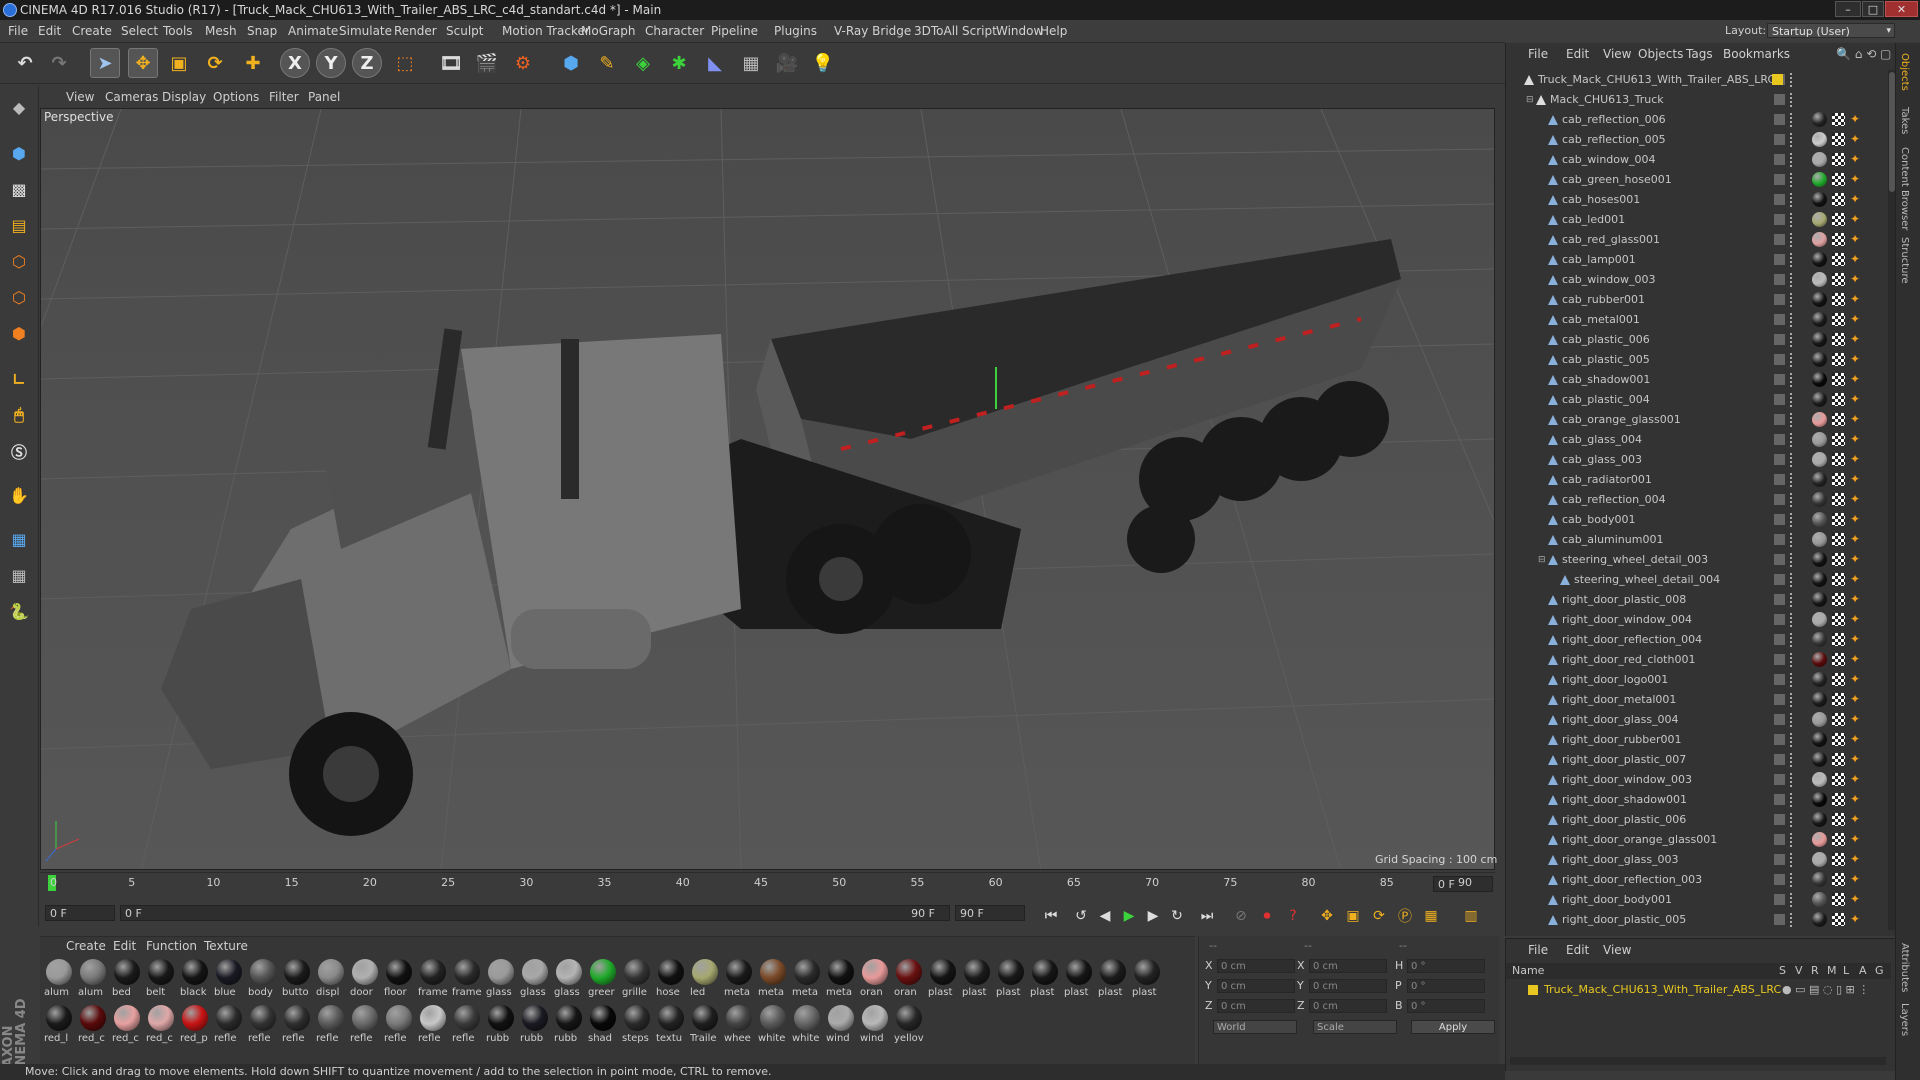  I want to click on material-swatch: floor, so click(399, 980).